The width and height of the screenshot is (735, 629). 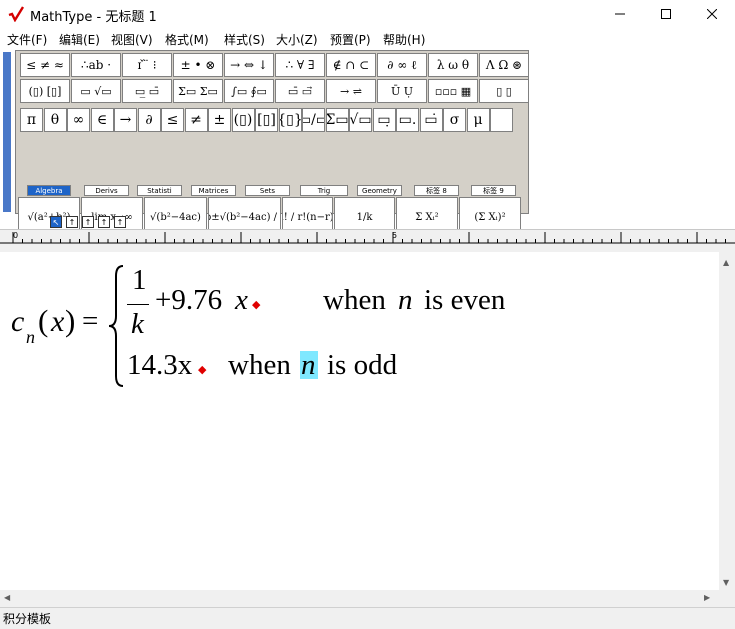 What do you see at coordinates (379, 190) in the screenshot?
I see `tab-geometry: Geometry` at bounding box center [379, 190].